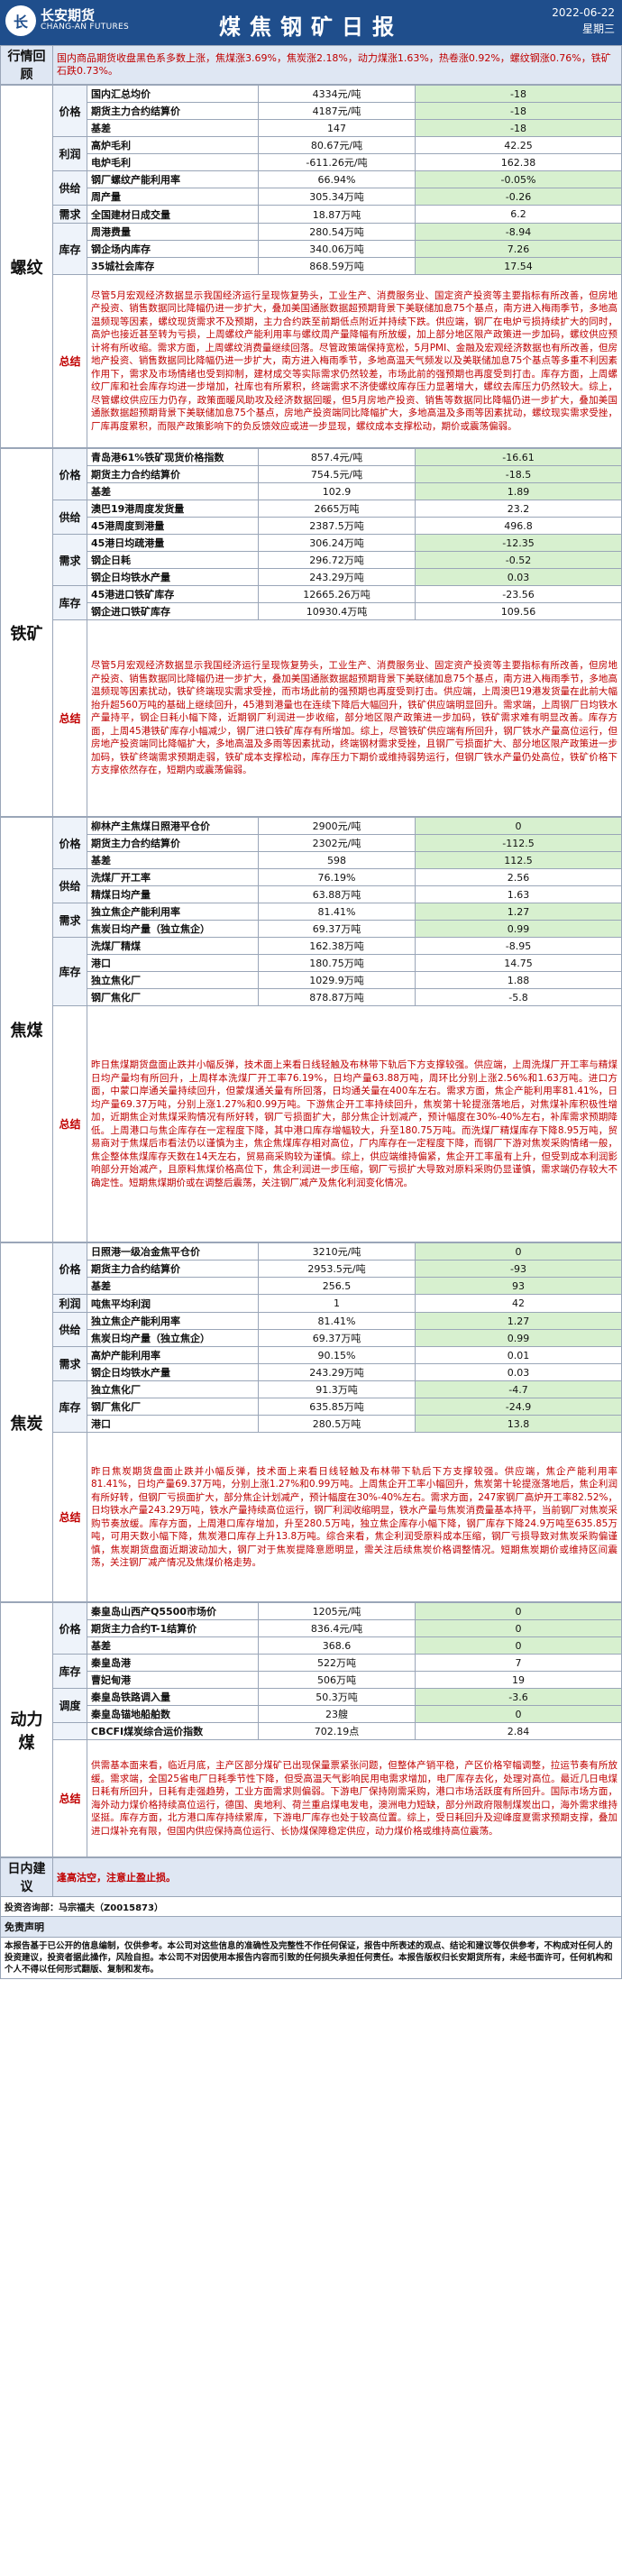 Image resolution: width=622 pixels, height=2576 pixels. I want to click on indicator-name: 钢厂焦化厂, so click(173, 1407).